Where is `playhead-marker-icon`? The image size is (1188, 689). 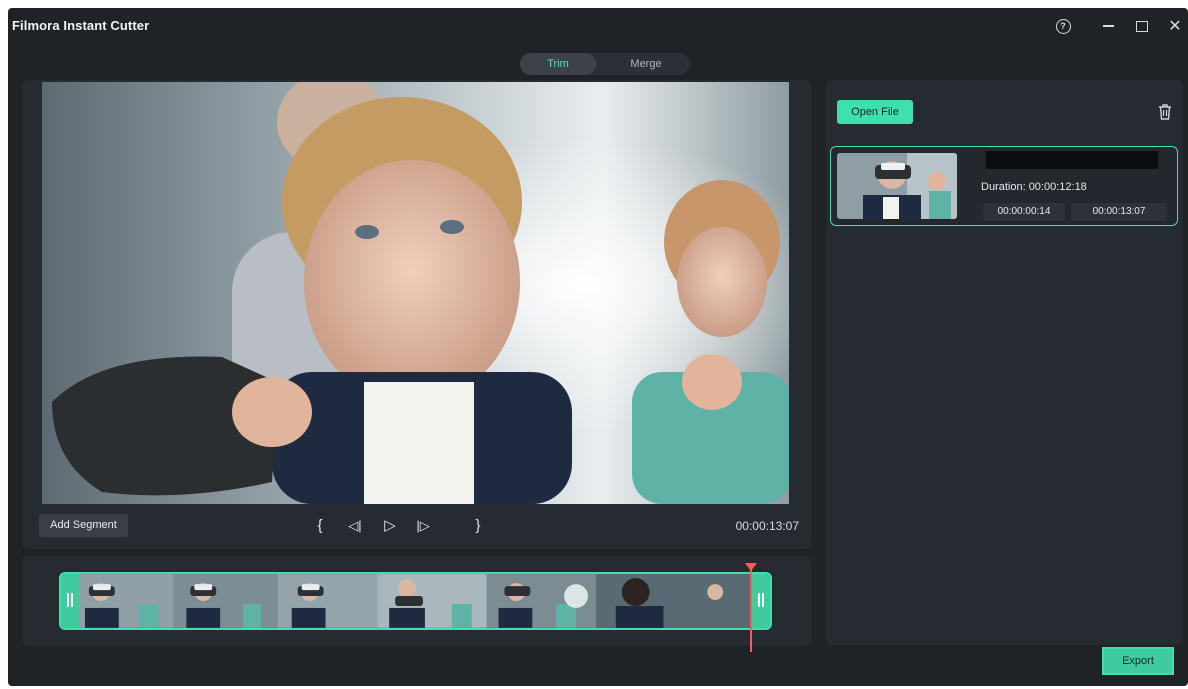 playhead-marker-icon is located at coordinates (751, 567).